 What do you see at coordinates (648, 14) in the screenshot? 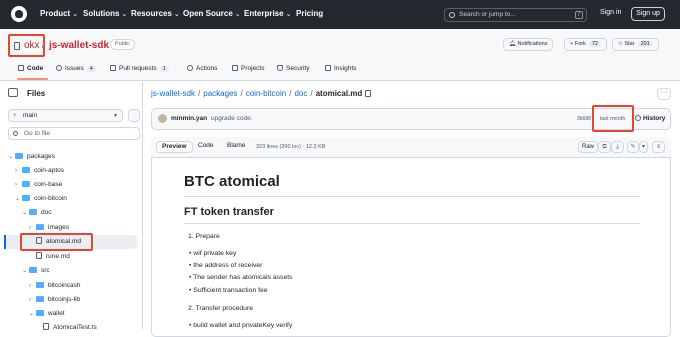
I see `sign-up-button: Sign up` at bounding box center [648, 14].